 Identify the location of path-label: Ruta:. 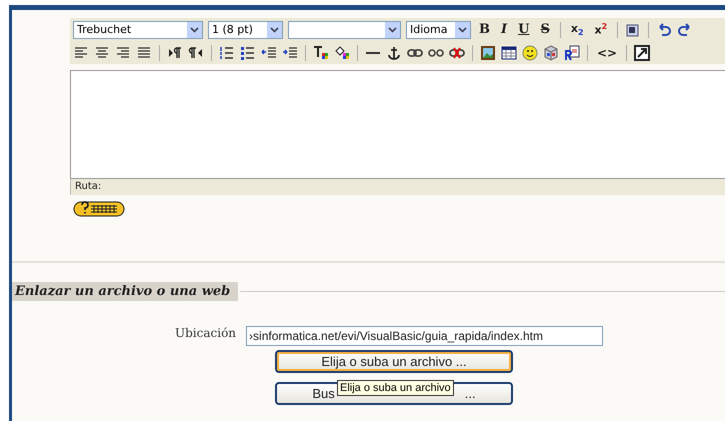
(88, 186).